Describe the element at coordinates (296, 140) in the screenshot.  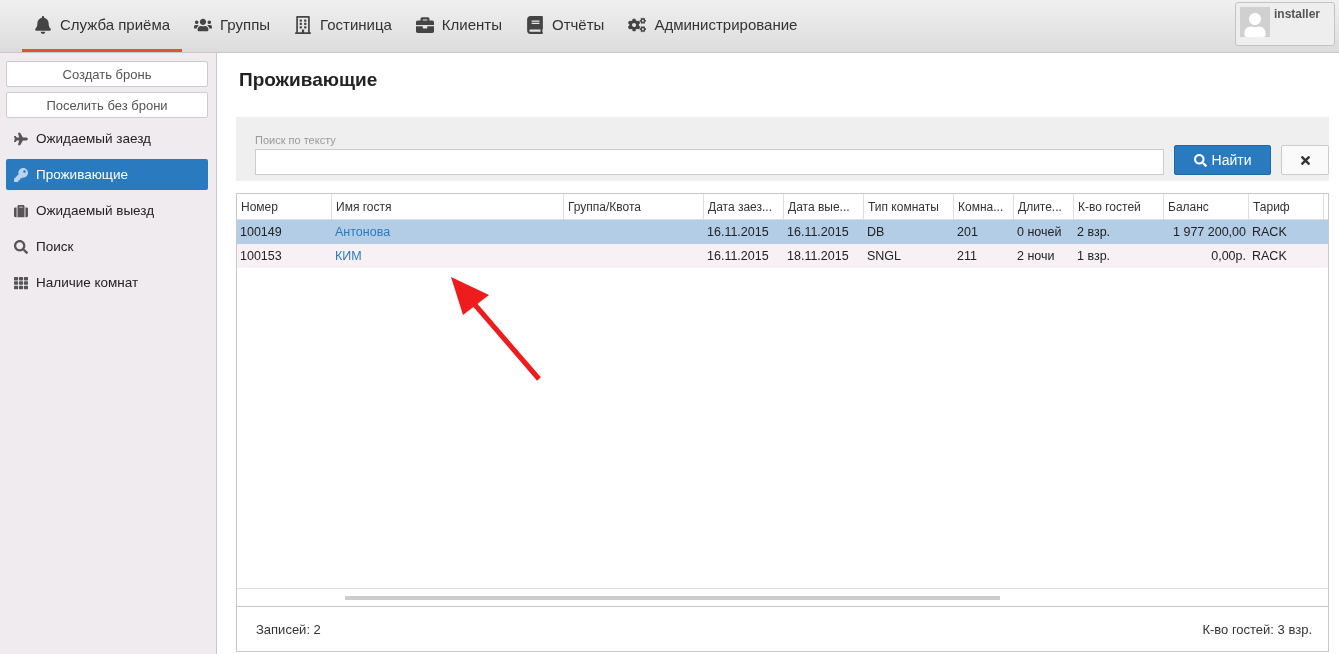
I see `search-label: Поиск по тексту` at that location.